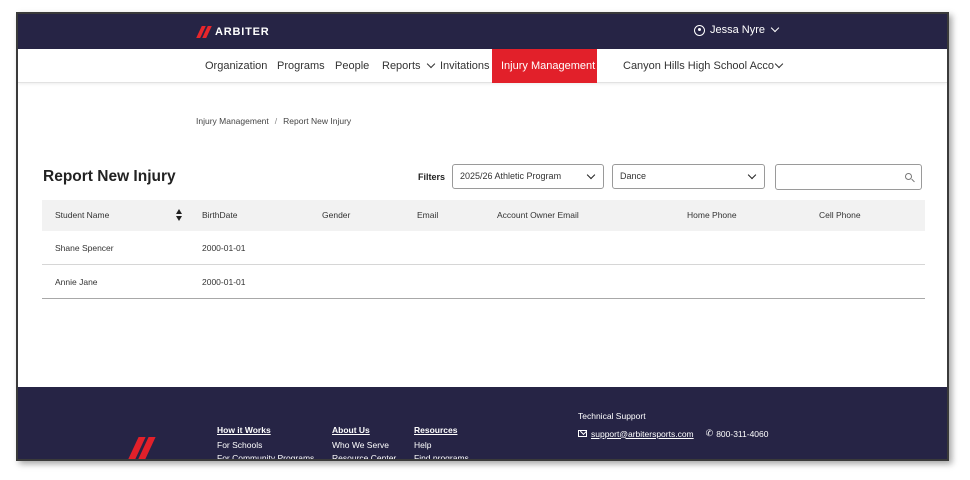 The image size is (970, 480). I want to click on arbiter-footer-logo-icon, so click(141, 448).